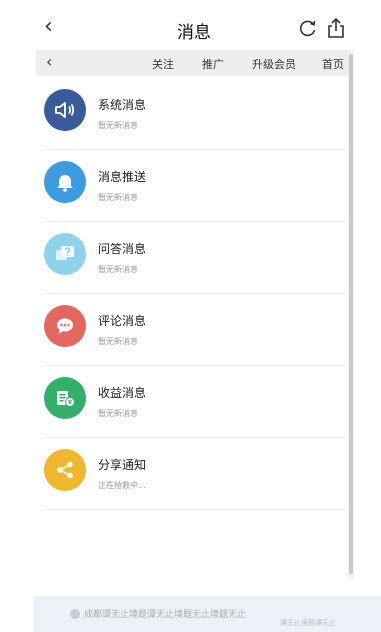 Image resolution: width=381 pixels, height=632 pixels. What do you see at coordinates (122, 177) in the screenshot?
I see `message-title: 消息推送` at bounding box center [122, 177].